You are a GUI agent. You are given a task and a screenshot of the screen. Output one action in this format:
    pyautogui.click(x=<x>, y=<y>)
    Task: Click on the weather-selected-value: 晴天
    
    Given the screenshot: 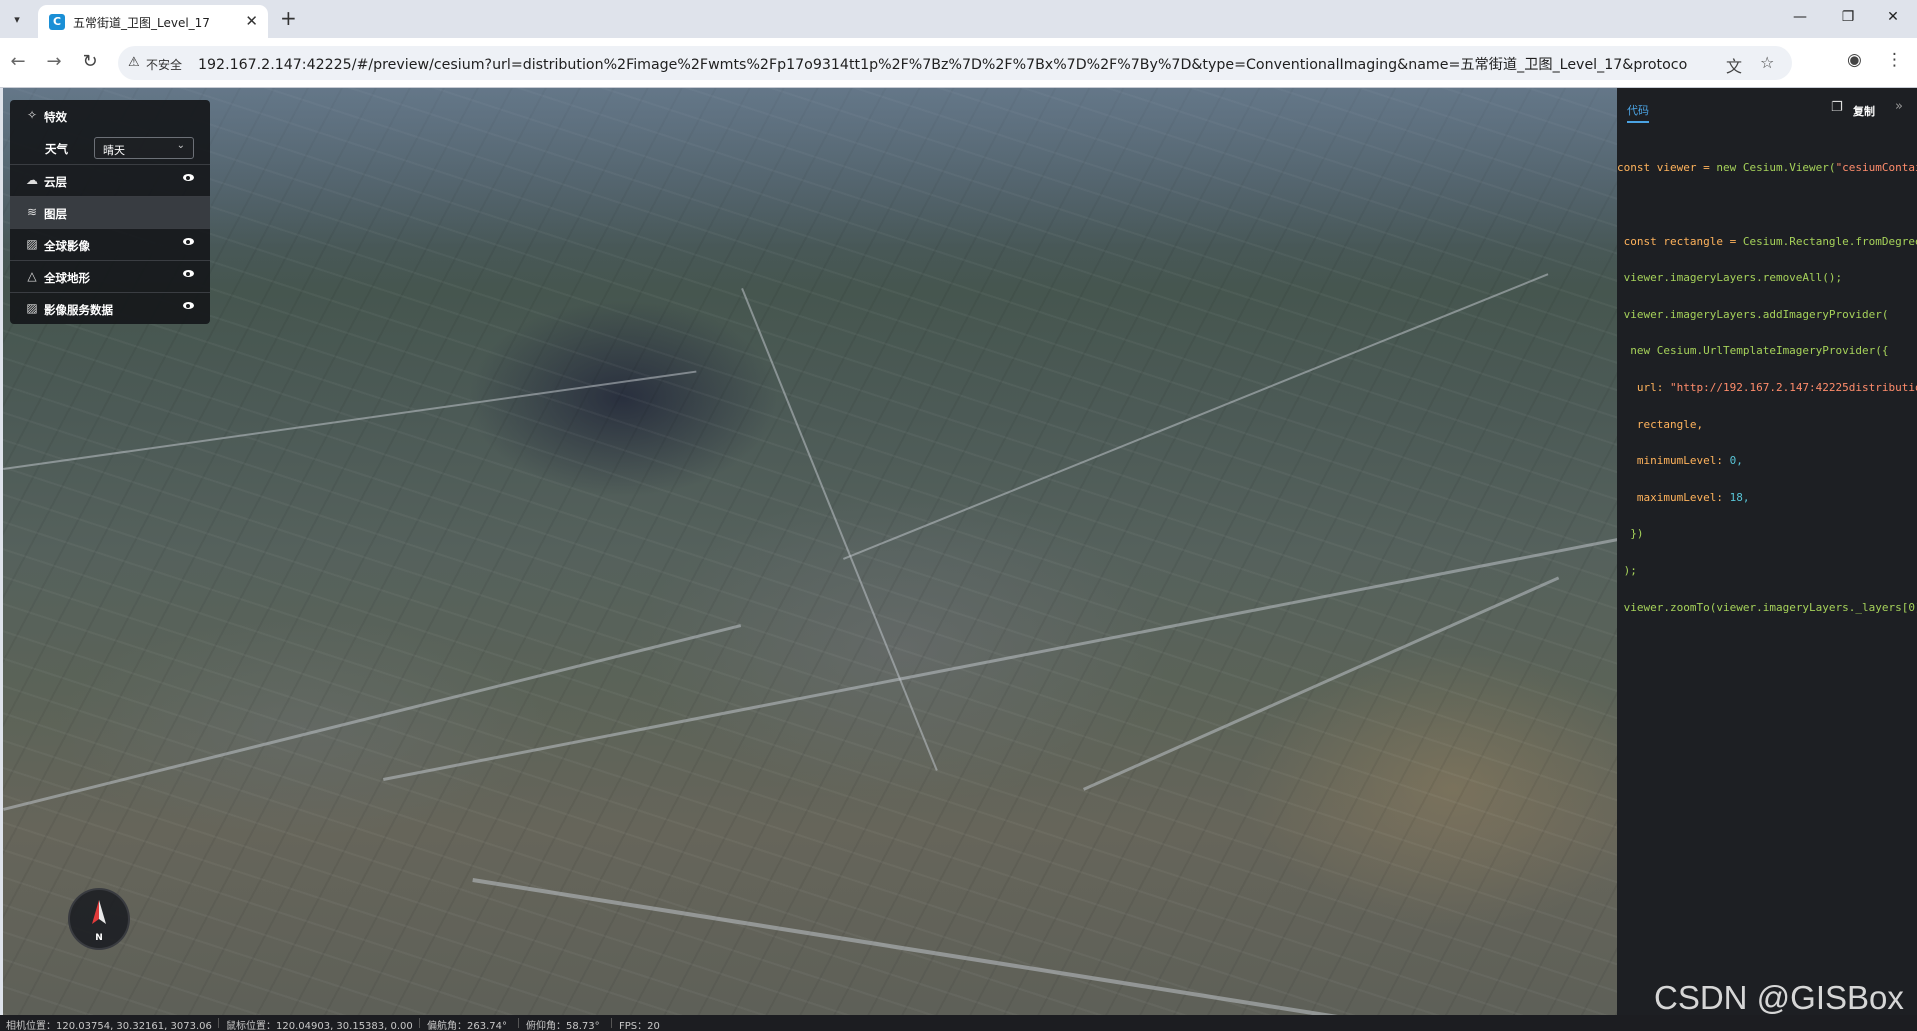 What is the action you would take?
    pyautogui.click(x=114, y=150)
    